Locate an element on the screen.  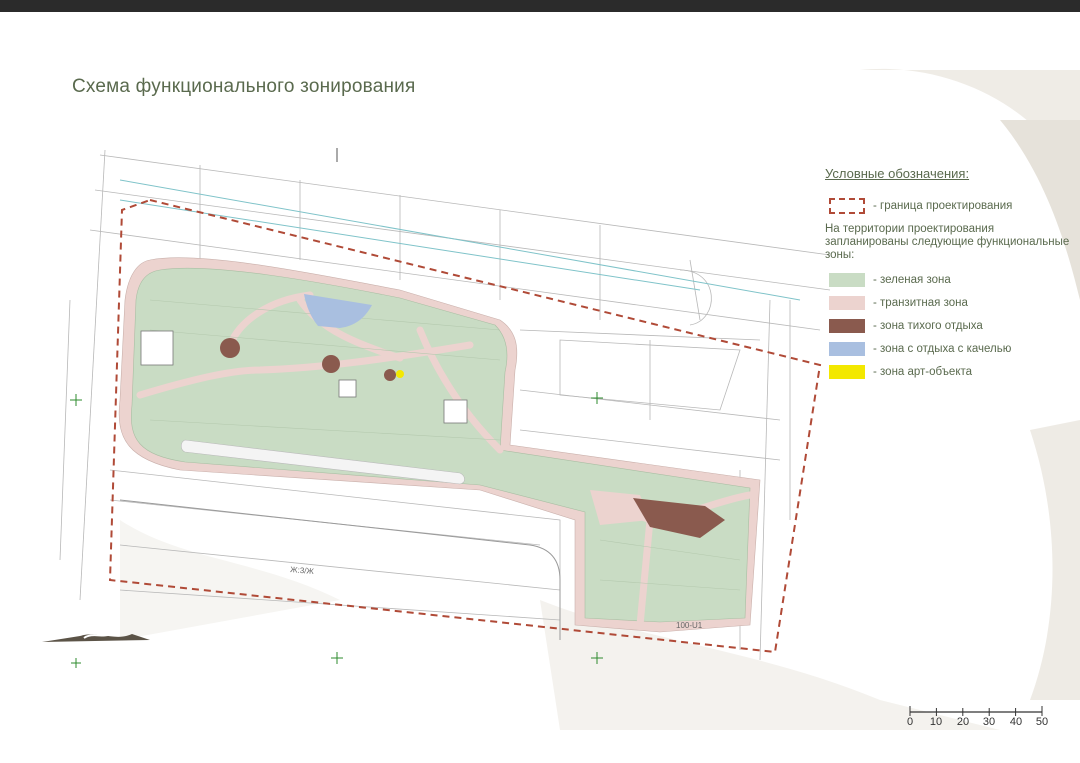
legend-zone-label: - зеленая зона is located at coordinates (912, 279).